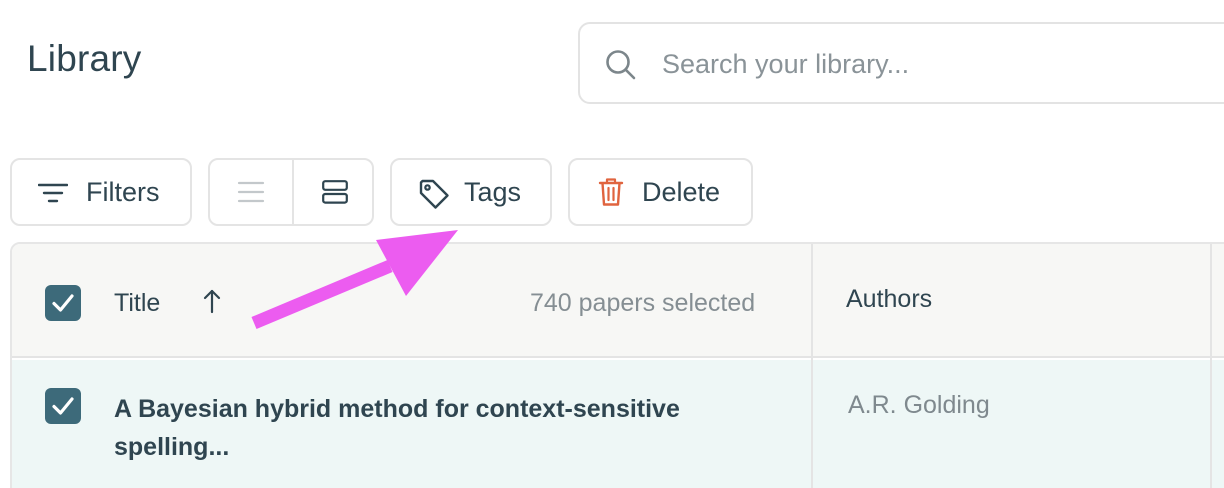 This screenshot has width=1224, height=488. I want to click on row-checkbox, so click(63, 406).